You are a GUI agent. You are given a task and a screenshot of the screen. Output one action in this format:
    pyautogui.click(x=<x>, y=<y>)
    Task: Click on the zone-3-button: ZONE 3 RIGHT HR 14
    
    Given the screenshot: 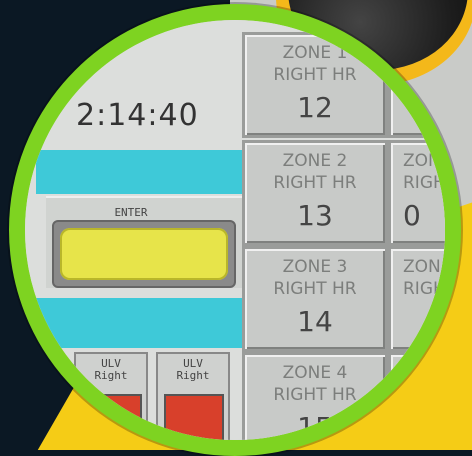 What is the action you would take?
    pyautogui.click(x=315, y=299)
    